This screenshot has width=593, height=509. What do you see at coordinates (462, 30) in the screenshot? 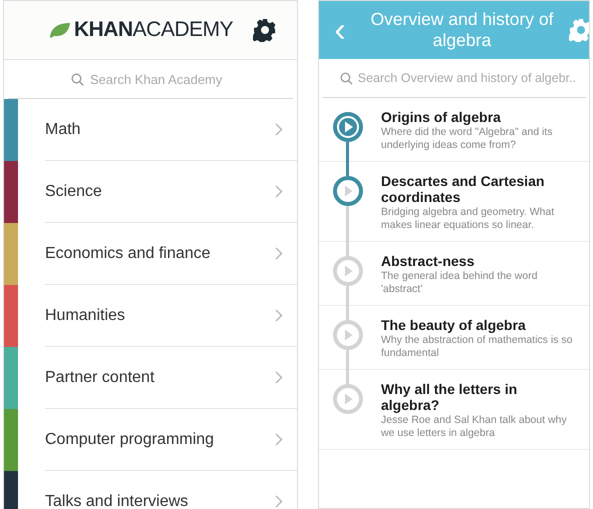
I see `topic-title: Overview and history of algebra` at bounding box center [462, 30].